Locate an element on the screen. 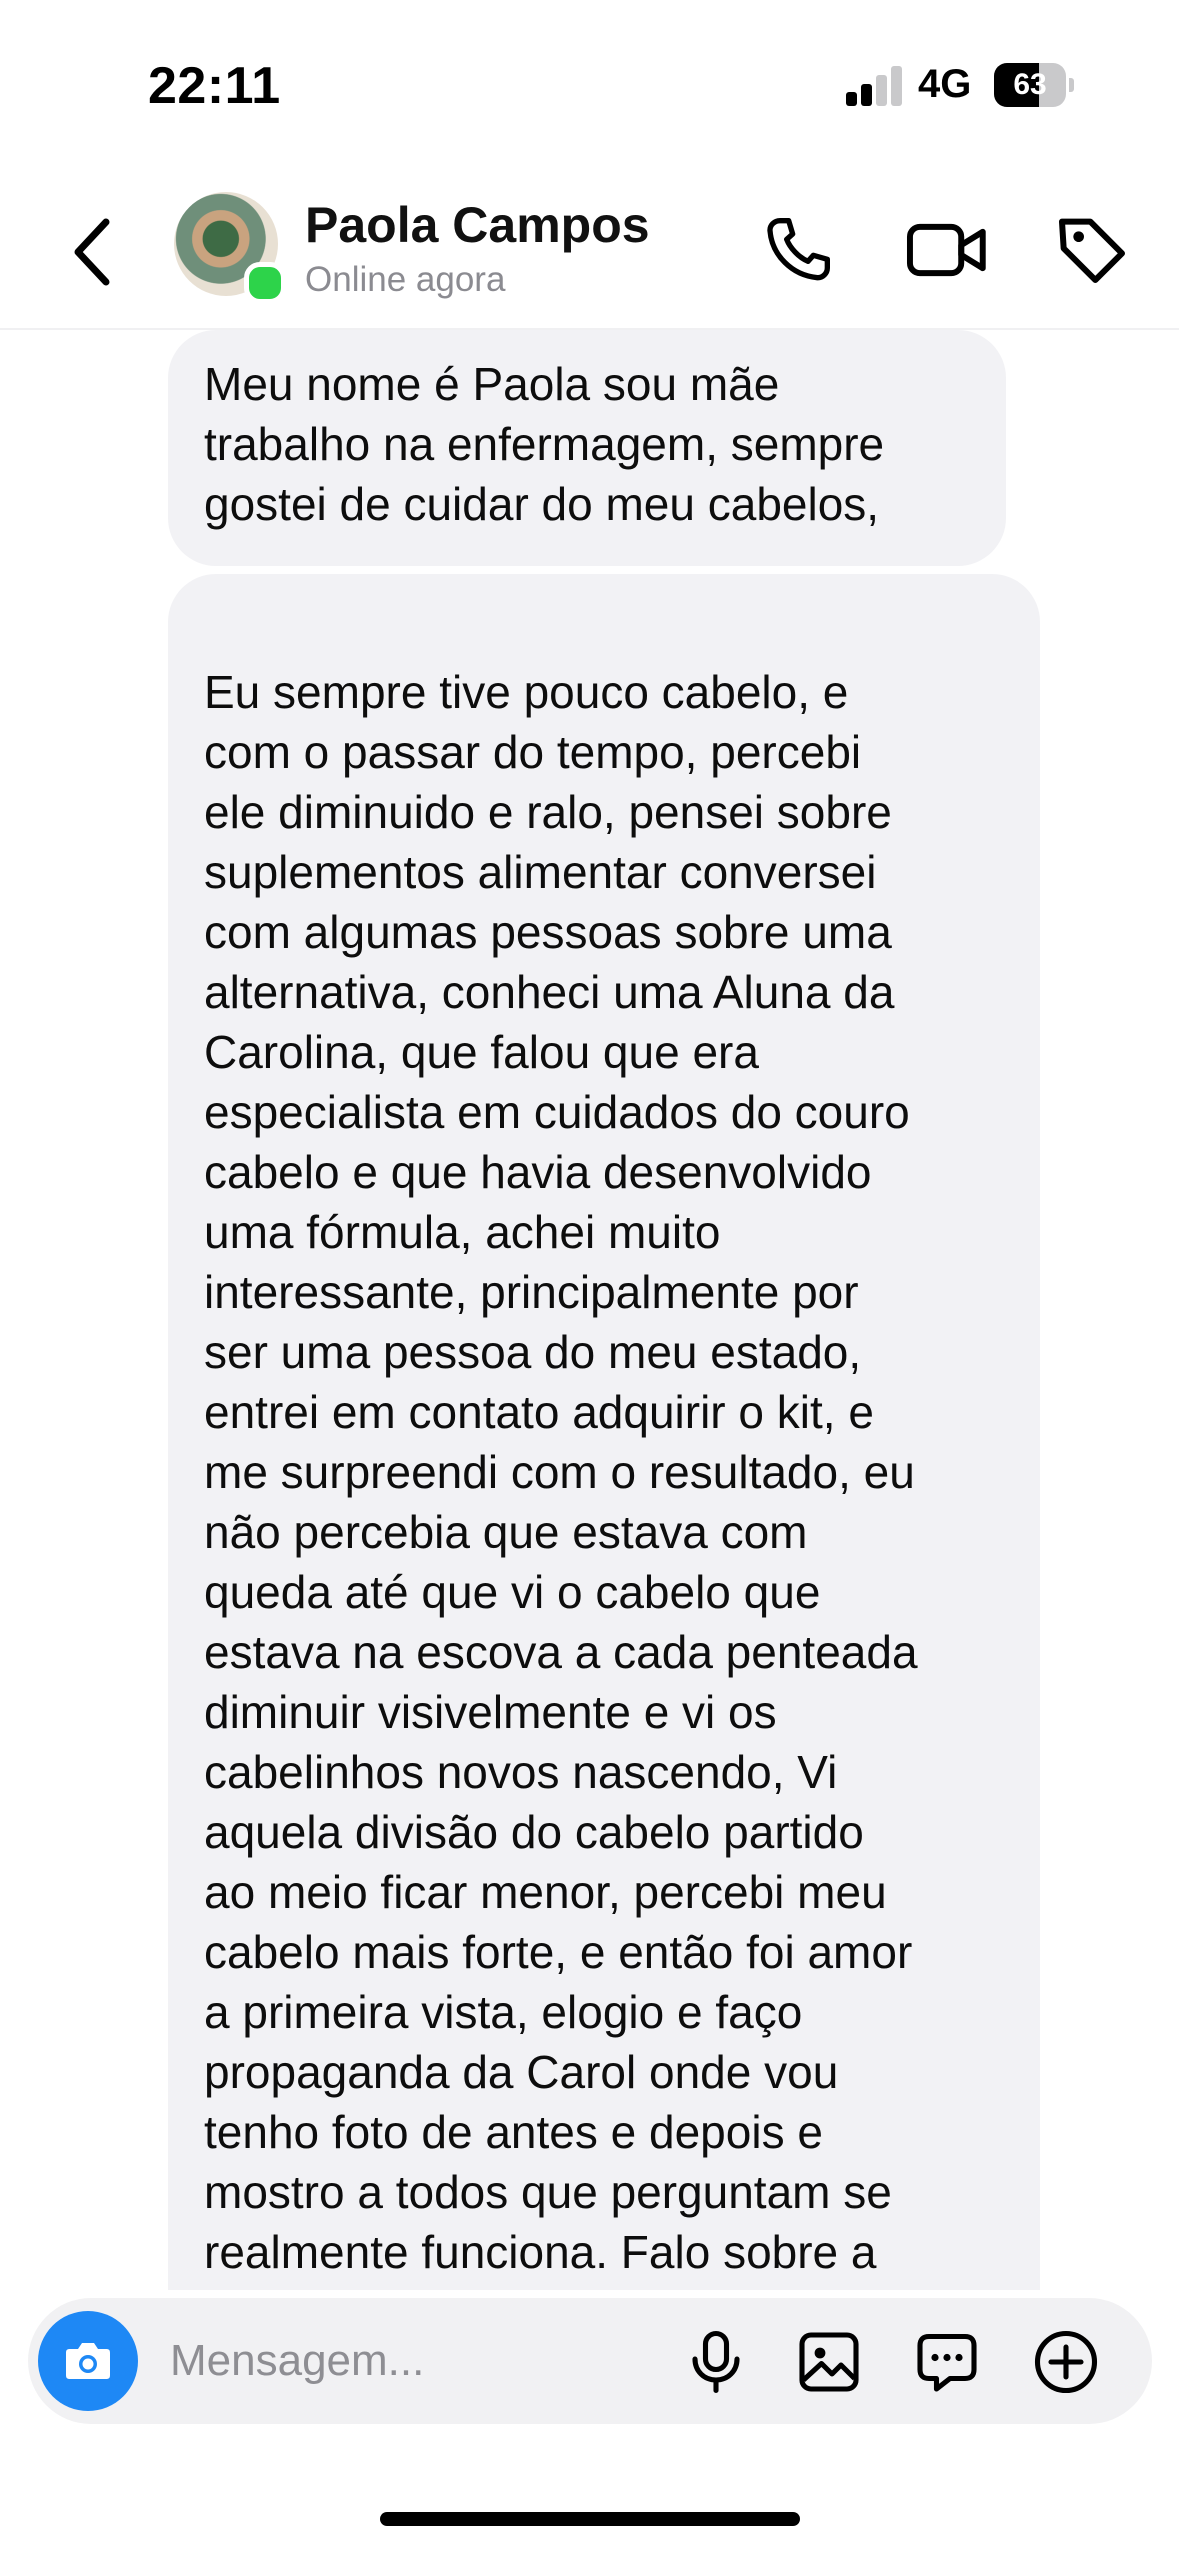 The width and height of the screenshot is (1179, 2556). video-camera-icon is located at coordinates (948, 250).